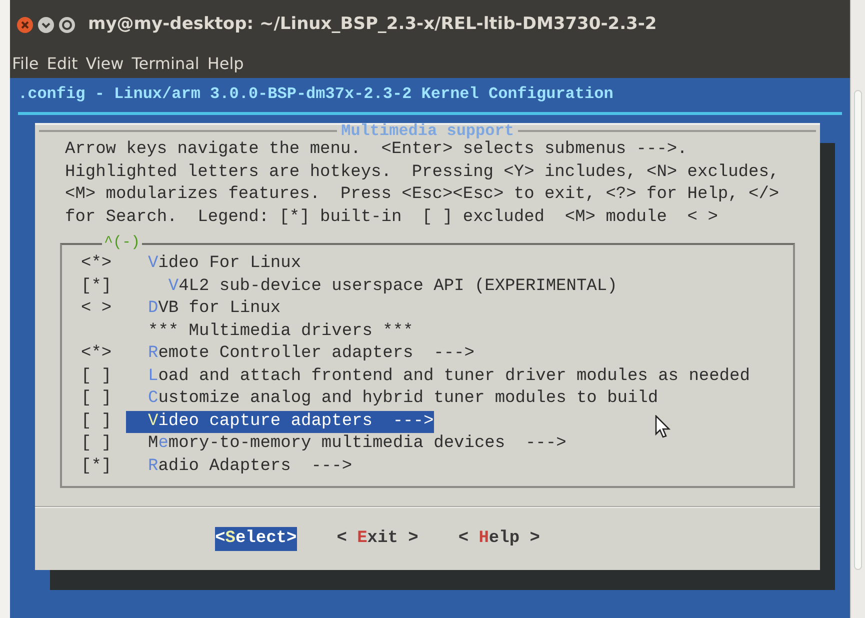 The width and height of the screenshot is (865, 618). I want to click on help-text-line: Arrow keys navigate the menu. <Enter> selects submenus --->., so click(376, 150).